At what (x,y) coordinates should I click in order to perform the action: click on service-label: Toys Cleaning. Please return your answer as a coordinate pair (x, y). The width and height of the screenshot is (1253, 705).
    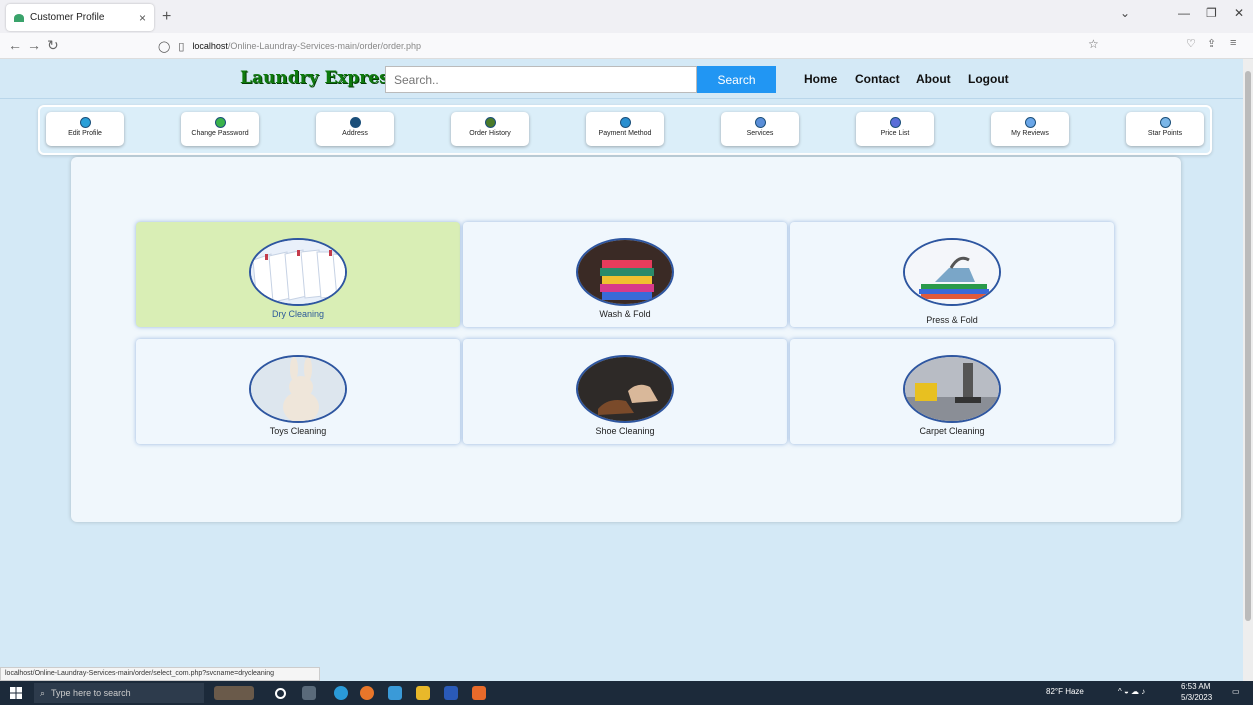
    Looking at the image, I should click on (298, 431).